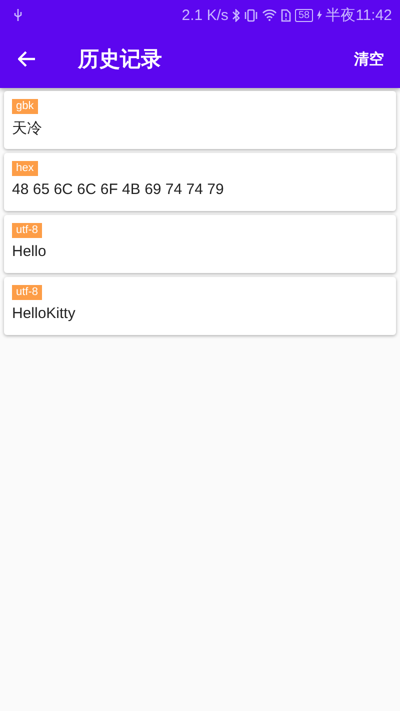 Image resolution: width=400 pixels, height=711 pixels. What do you see at coordinates (369, 59) in the screenshot?
I see `clear-button: 清空` at bounding box center [369, 59].